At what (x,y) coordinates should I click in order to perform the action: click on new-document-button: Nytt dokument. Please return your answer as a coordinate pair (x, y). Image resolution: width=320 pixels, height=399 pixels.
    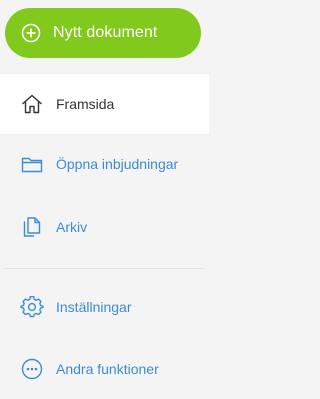
    Looking at the image, I should click on (103, 33).